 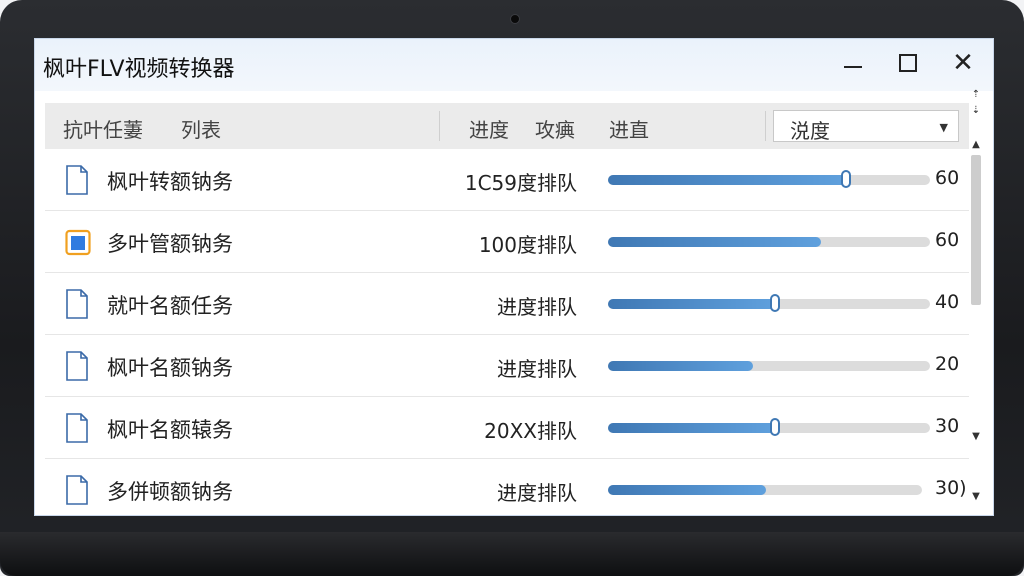 I want to click on laptop-base, so click(x=512, y=554).